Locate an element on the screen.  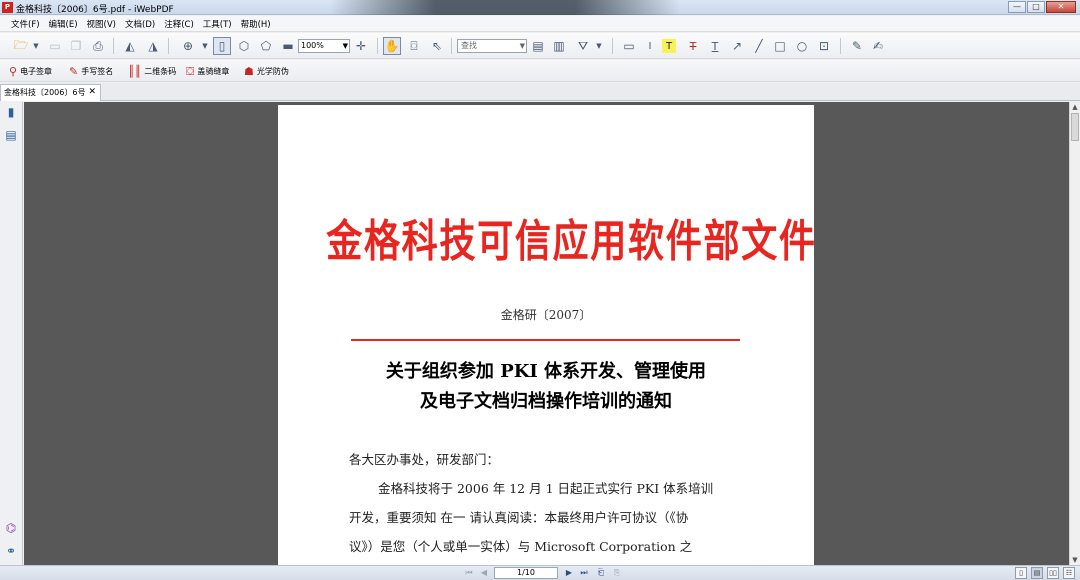
status-bar: ⏮ ◀ 1/10 ▶ ⏭ ⎗ ⎘ ▯ ▤ ▯▯ ☷ is located at coordinates (540, 572).